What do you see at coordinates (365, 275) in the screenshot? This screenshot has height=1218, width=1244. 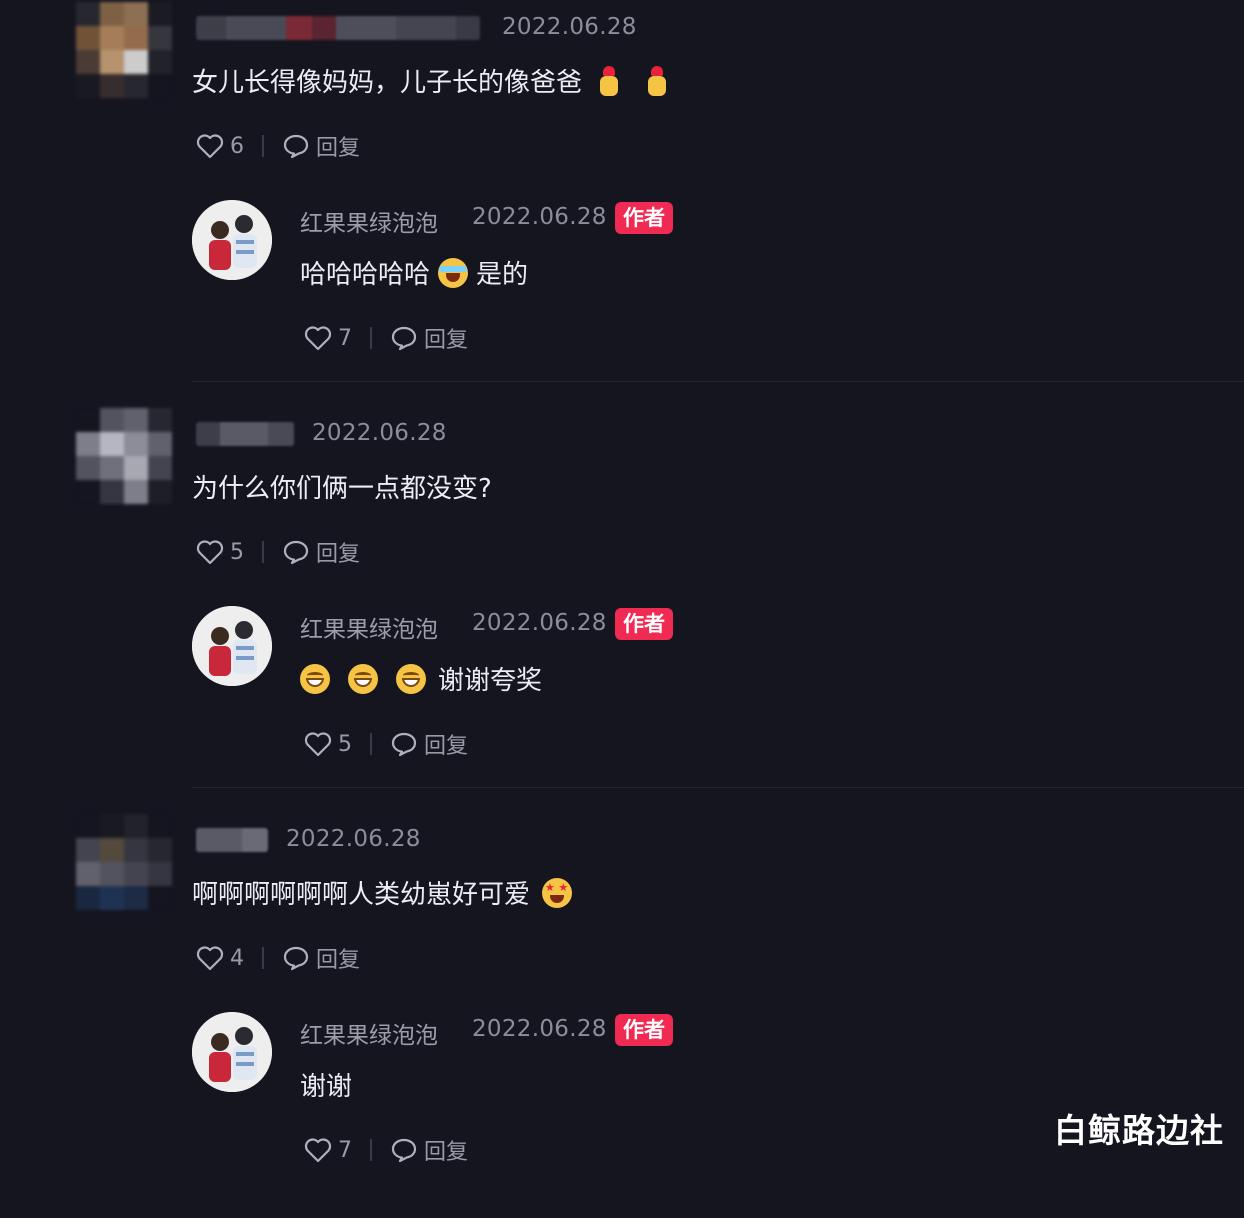 I see `reply-text-before: 哈哈哈哈哈` at bounding box center [365, 275].